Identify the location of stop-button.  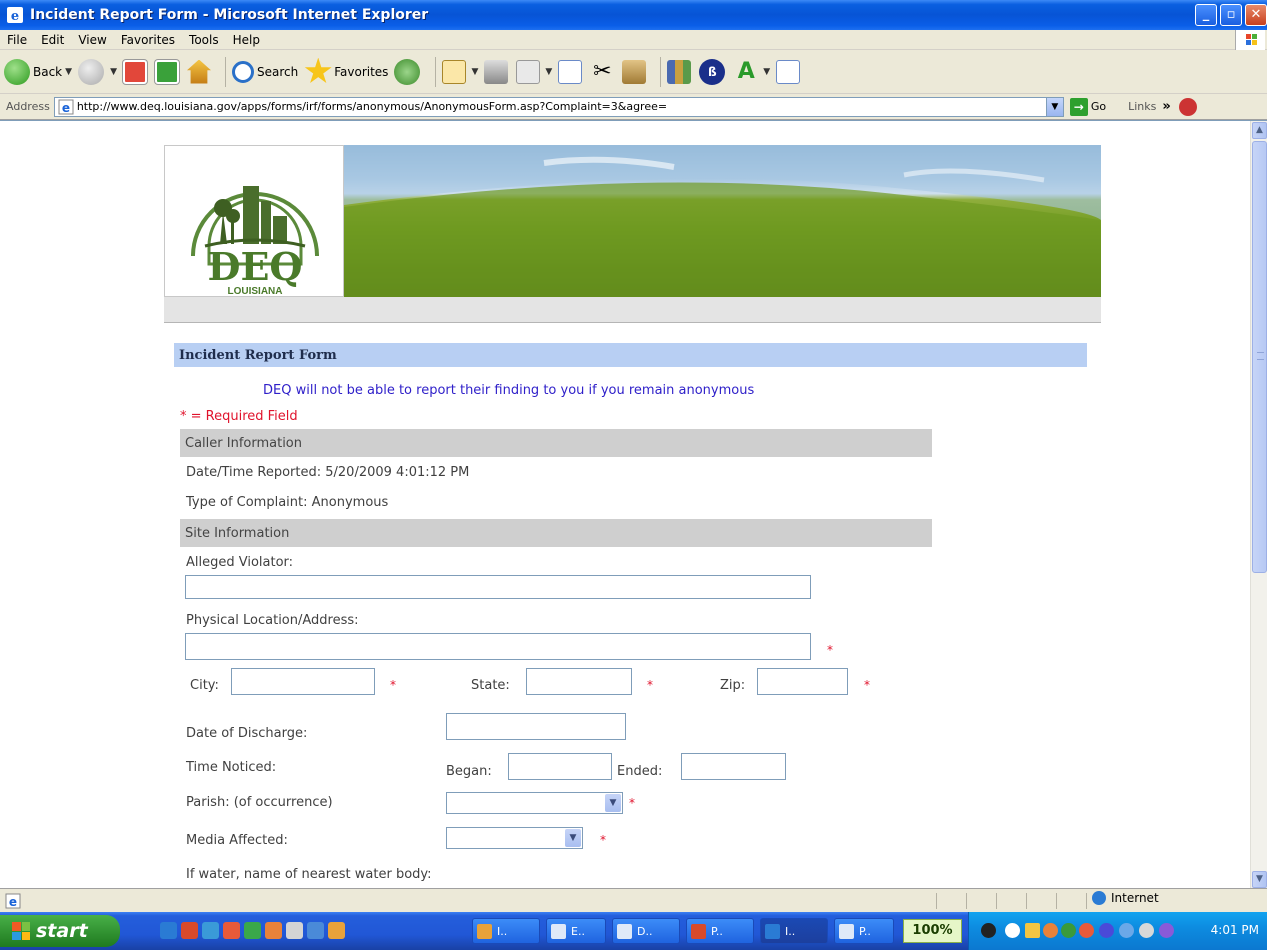
(135, 71).